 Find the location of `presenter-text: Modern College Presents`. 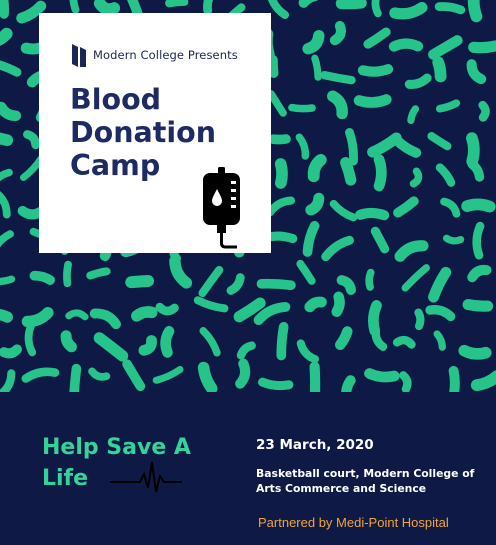

presenter-text: Modern College Presents is located at coordinates (165, 55).